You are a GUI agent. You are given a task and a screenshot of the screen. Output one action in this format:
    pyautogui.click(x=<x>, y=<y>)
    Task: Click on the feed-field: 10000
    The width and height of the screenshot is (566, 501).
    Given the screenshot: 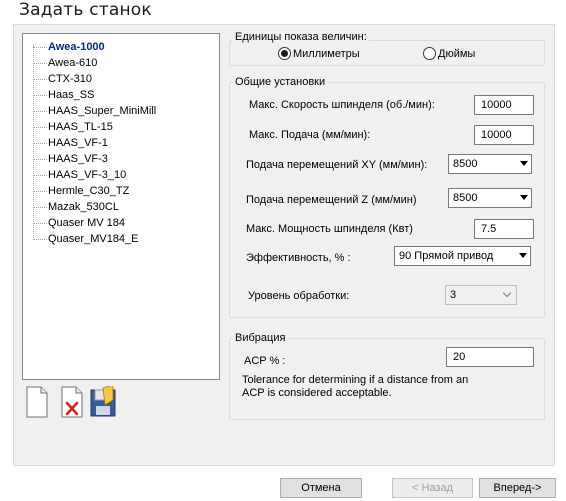 What is the action you would take?
    pyautogui.click(x=504, y=135)
    